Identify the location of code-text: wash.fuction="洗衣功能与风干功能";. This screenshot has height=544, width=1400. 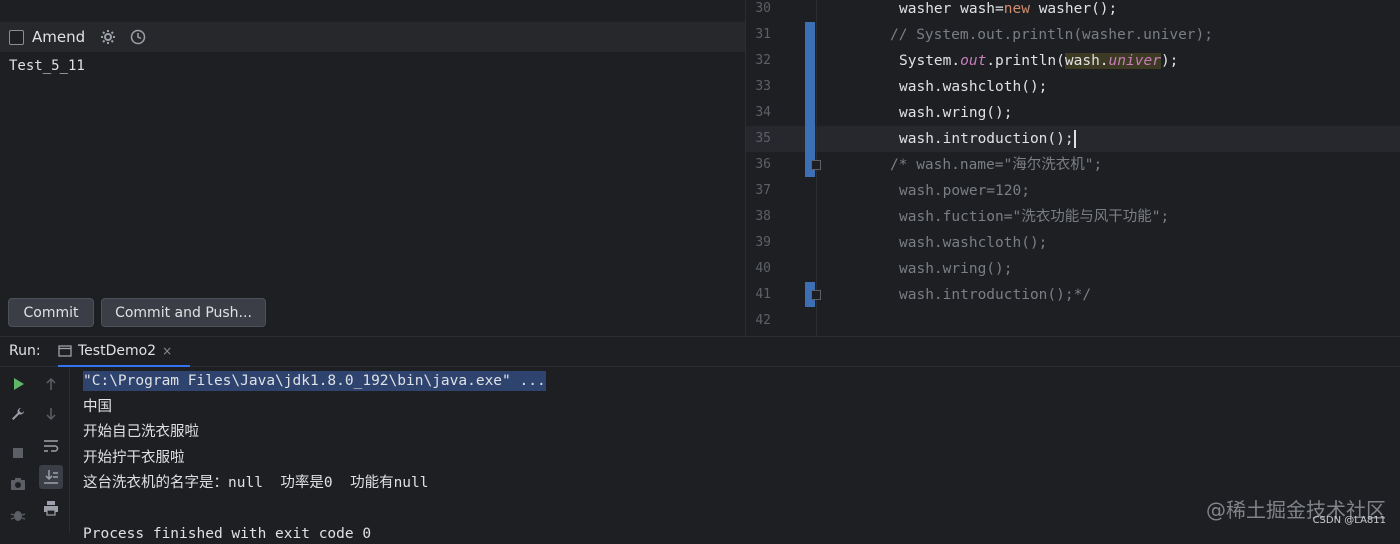
(1034, 217).